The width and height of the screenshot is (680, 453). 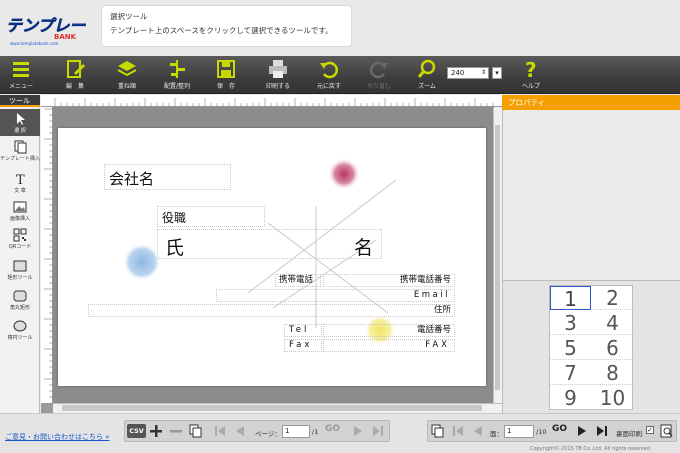 I want to click on edit-button: 編 集, so click(x=75, y=75).